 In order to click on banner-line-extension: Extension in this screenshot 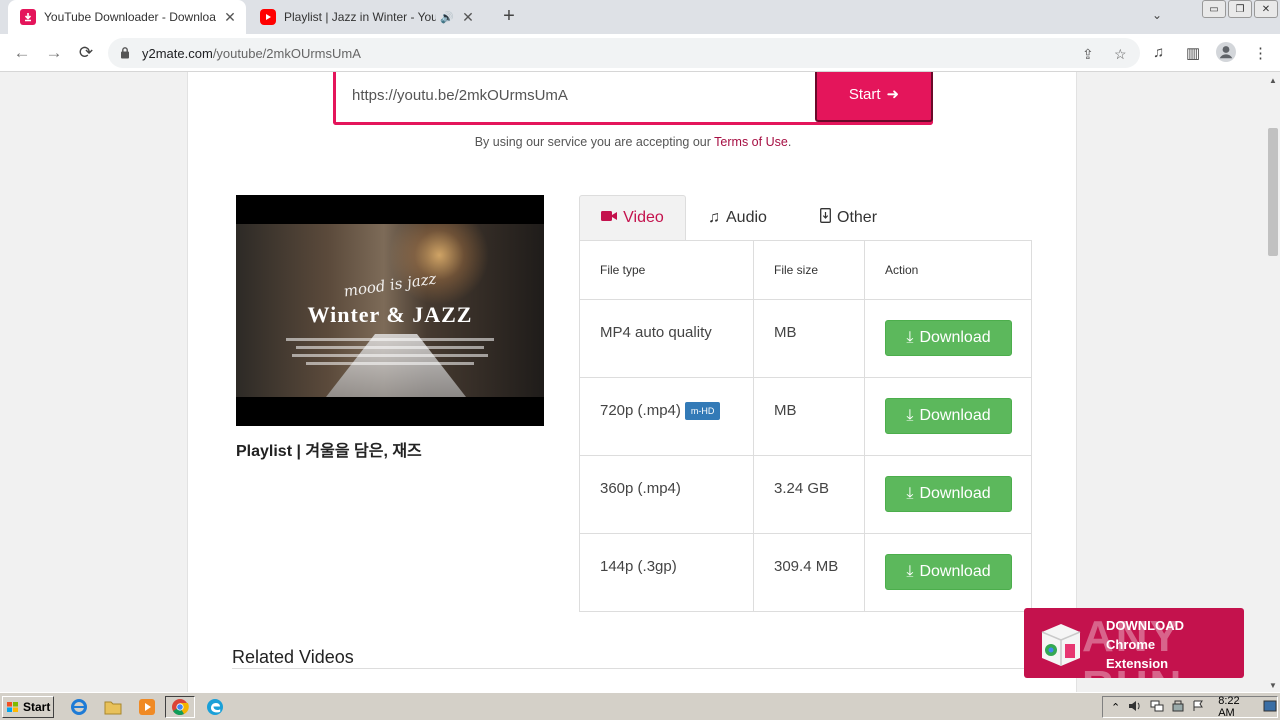, I will do `click(1137, 663)`.